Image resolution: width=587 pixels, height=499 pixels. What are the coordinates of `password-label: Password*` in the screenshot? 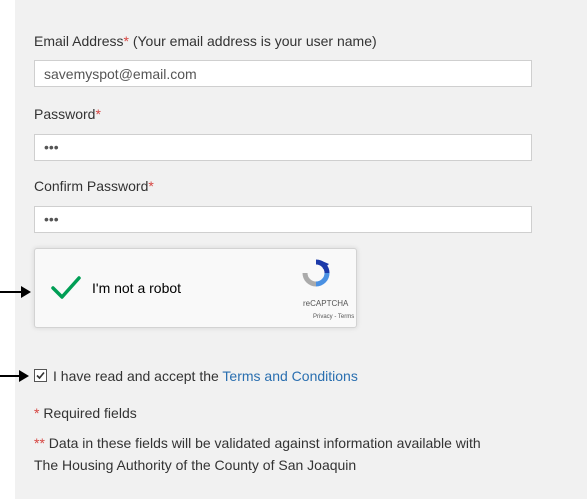 It's located at (67, 114).